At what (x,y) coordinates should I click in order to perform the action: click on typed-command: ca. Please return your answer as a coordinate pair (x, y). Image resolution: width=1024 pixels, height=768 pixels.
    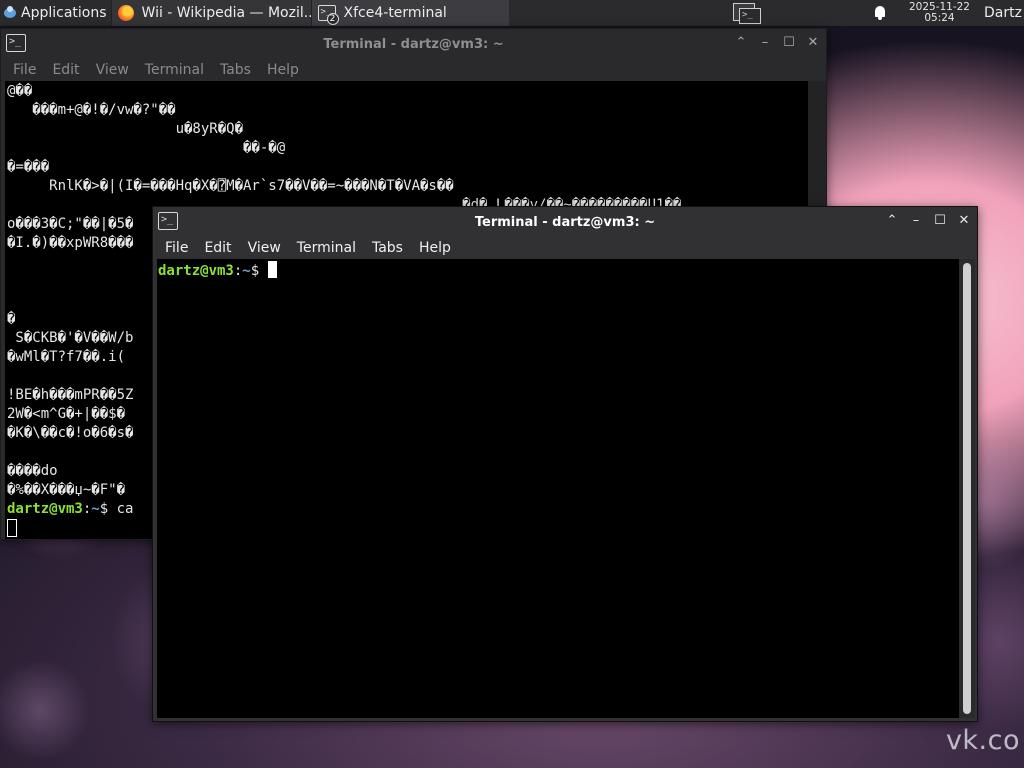
    Looking at the image, I should click on (125, 509).